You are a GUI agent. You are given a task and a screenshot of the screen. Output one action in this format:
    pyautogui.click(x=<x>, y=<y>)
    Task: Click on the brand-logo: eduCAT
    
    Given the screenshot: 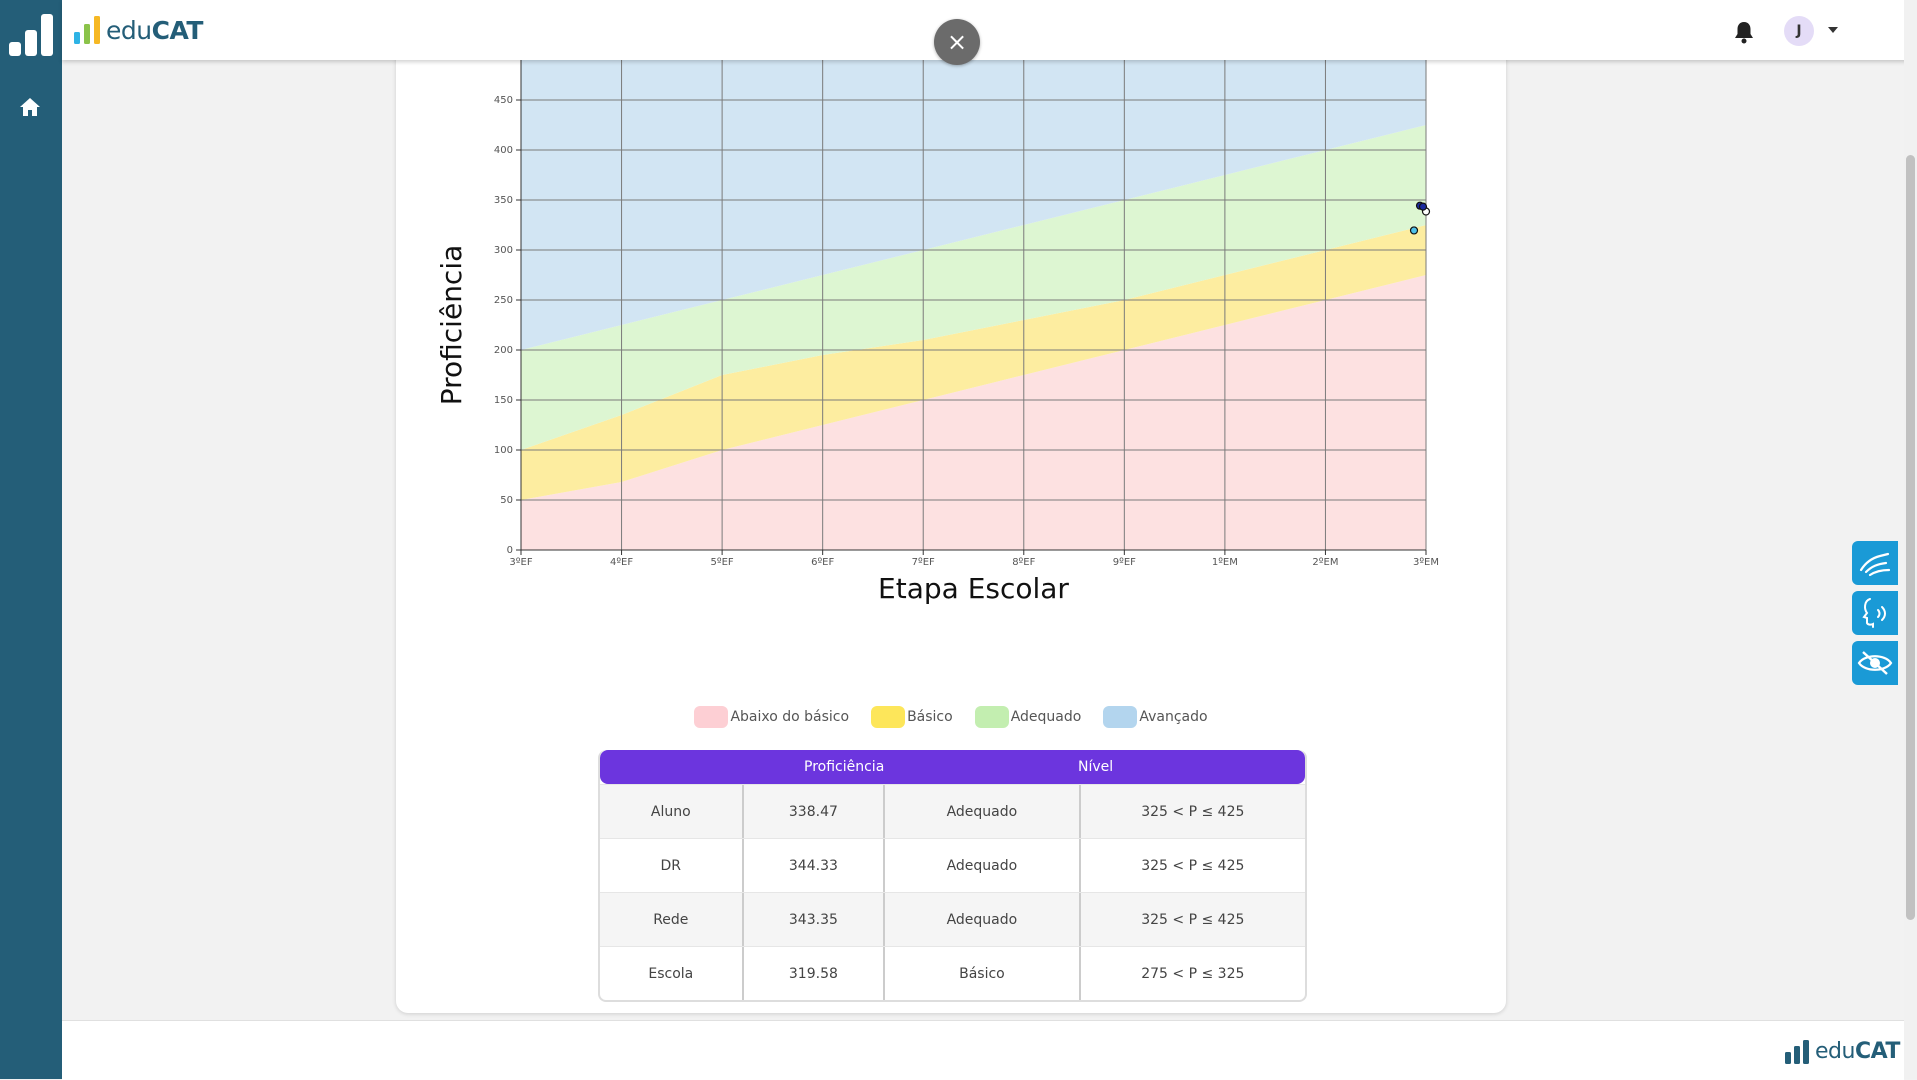 What is the action you would take?
    pyautogui.click(x=138, y=30)
    